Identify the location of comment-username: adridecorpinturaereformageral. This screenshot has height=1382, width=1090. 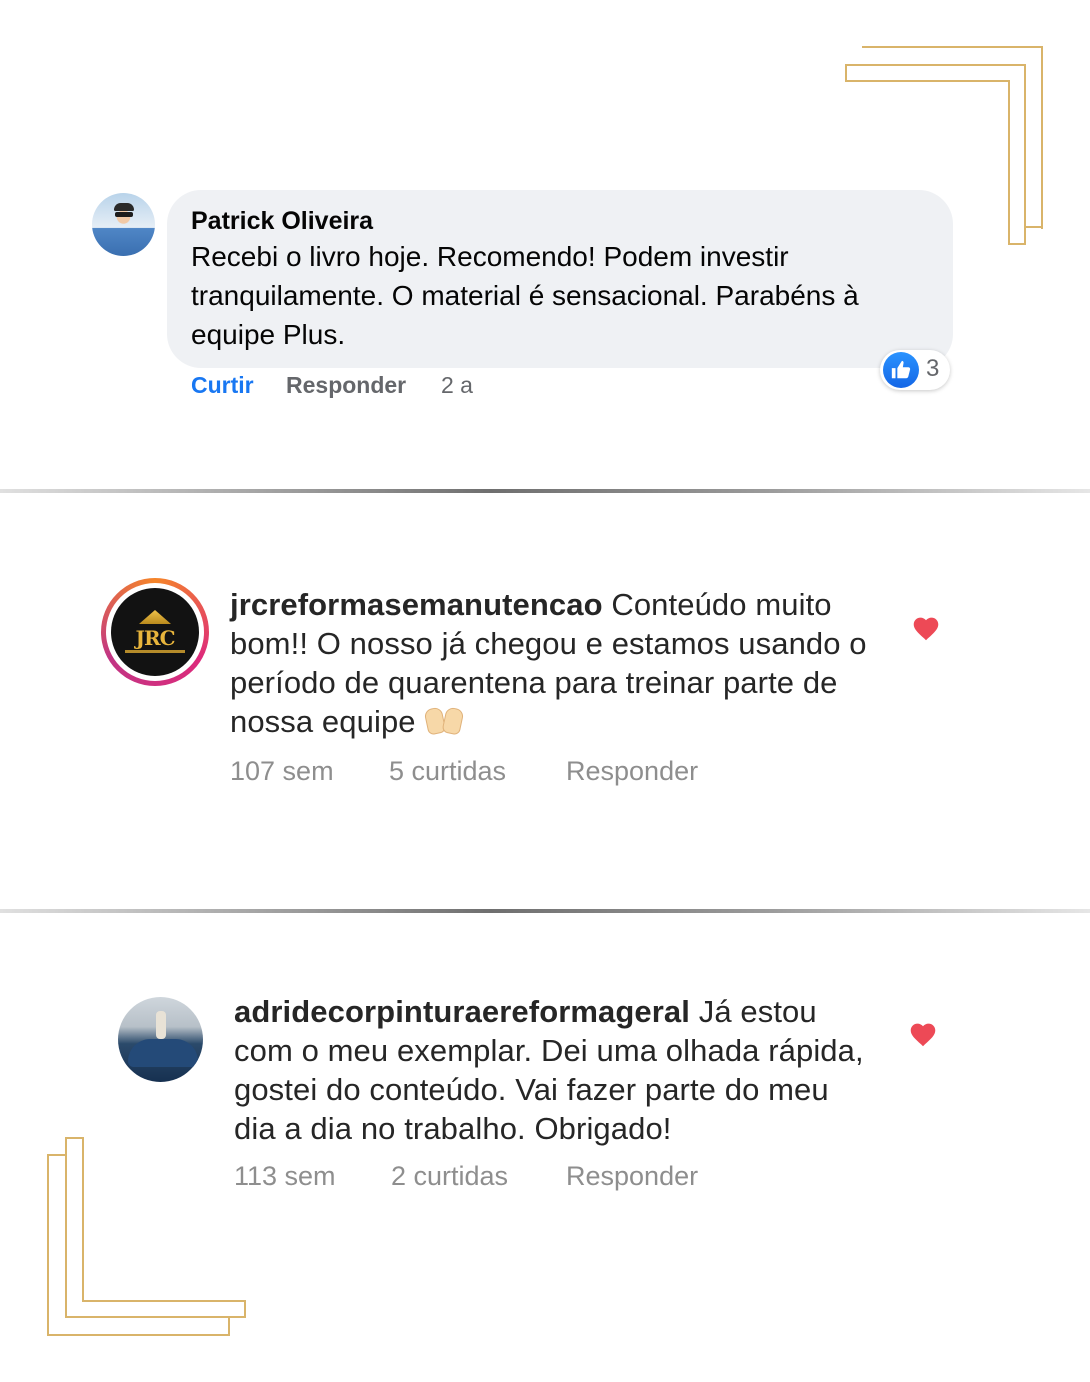
(462, 1011).